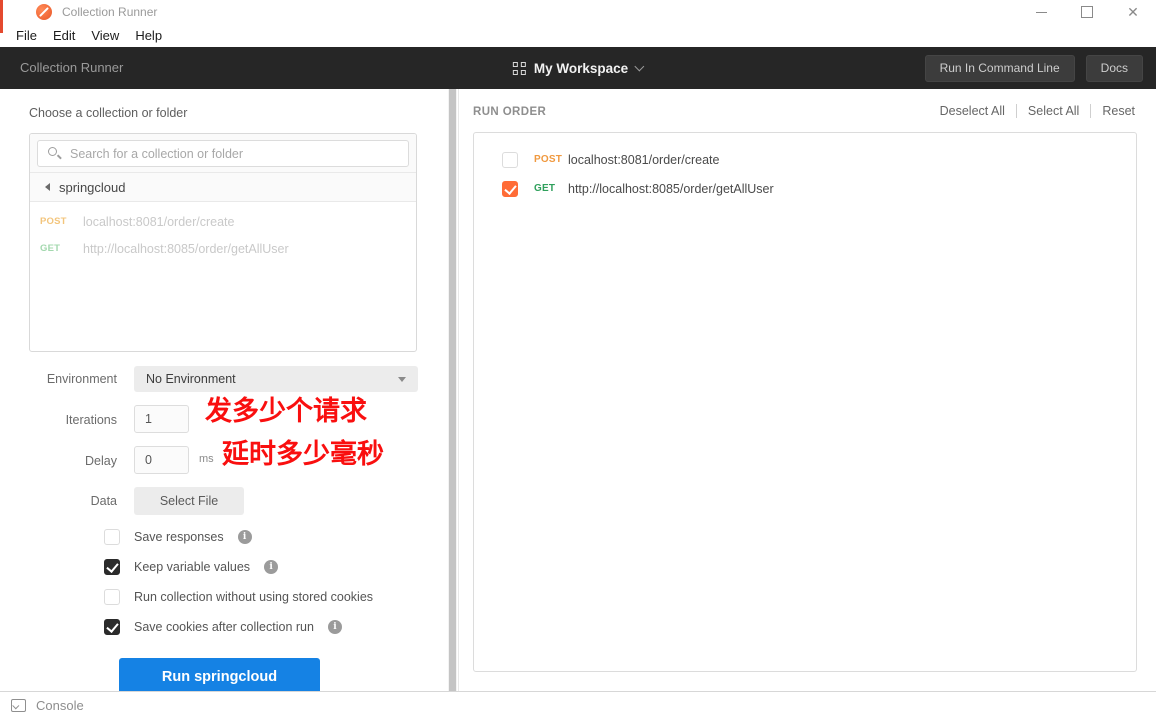 Image resolution: width=1156 pixels, height=719 pixels. What do you see at coordinates (52, 151) in the screenshot?
I see `search-icon` at bounding box center [52, 151].